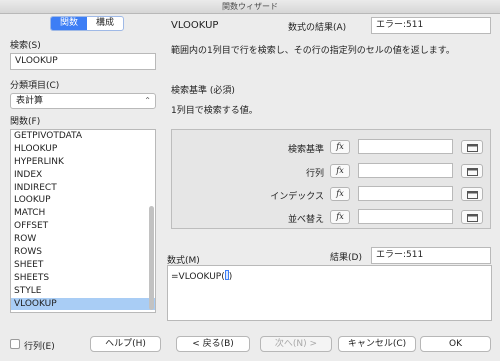  I want to click on function-description: 範囲内の1列目で行を検索し、その行の指定列のセルの値を返します。, so click(313, 51).